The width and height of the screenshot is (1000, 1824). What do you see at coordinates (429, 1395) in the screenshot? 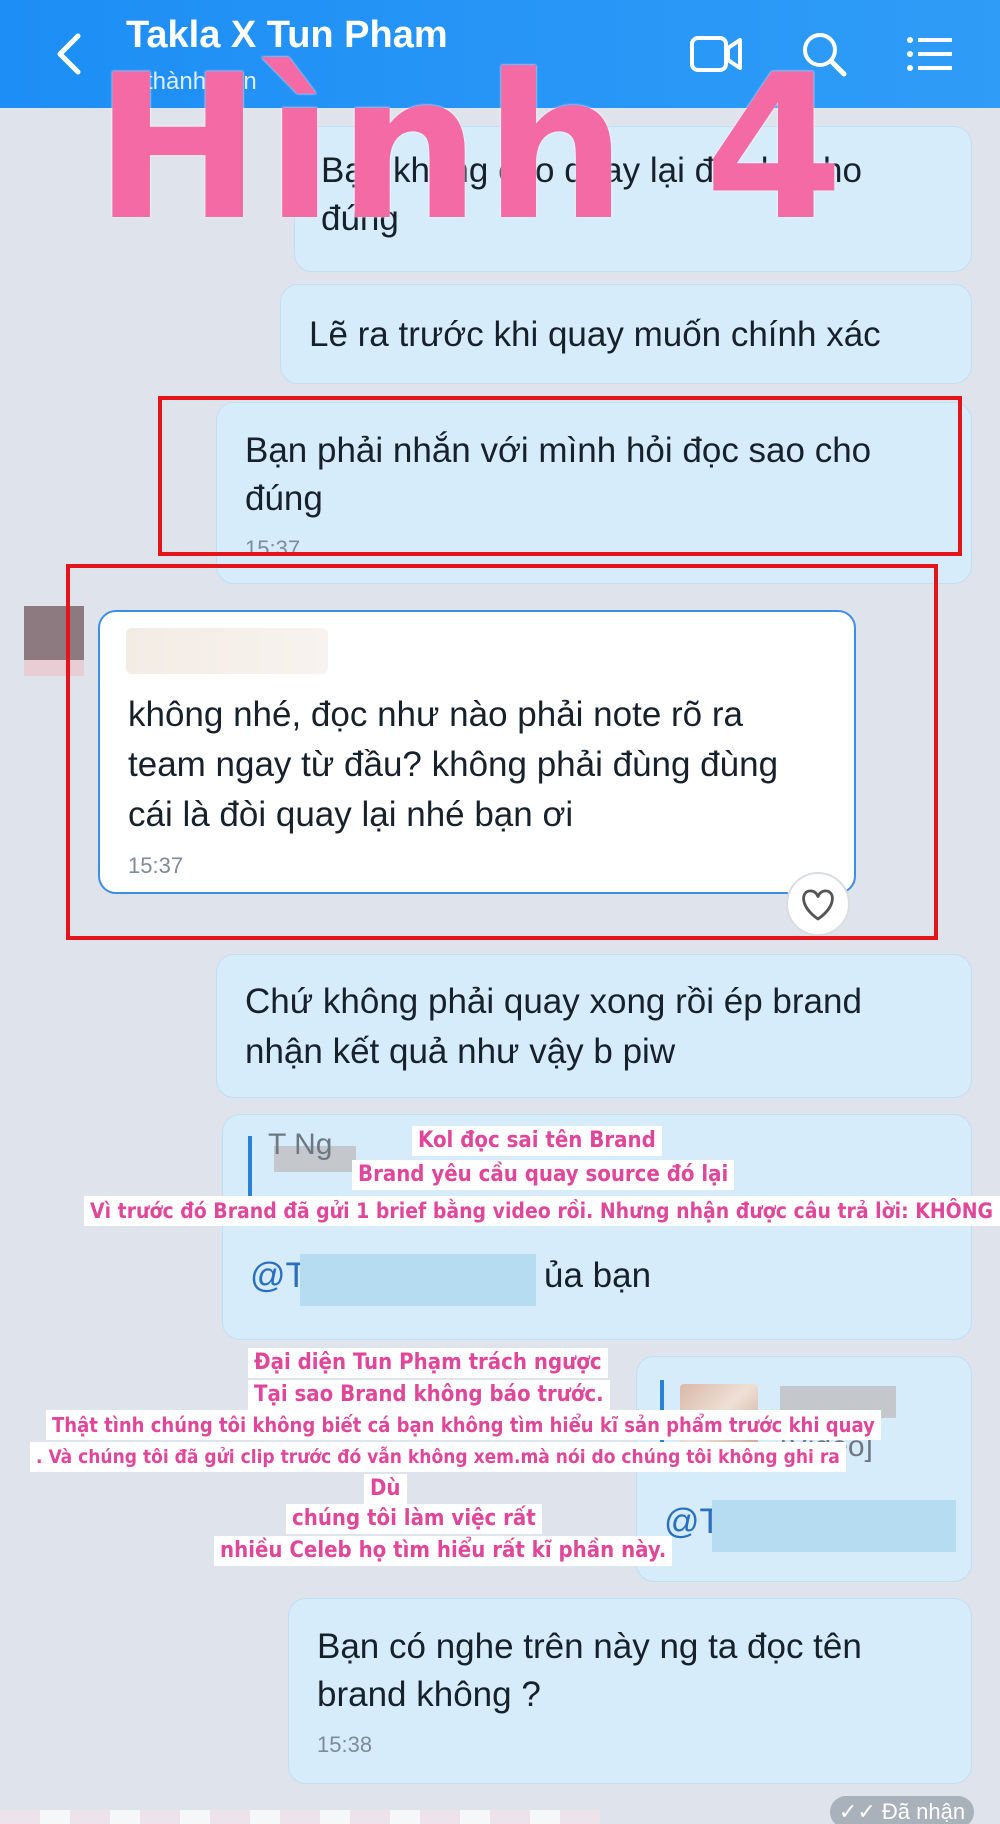
I see `caption-line: Tại sao Brand không báo trước.` at bounding box center [429, 1395].